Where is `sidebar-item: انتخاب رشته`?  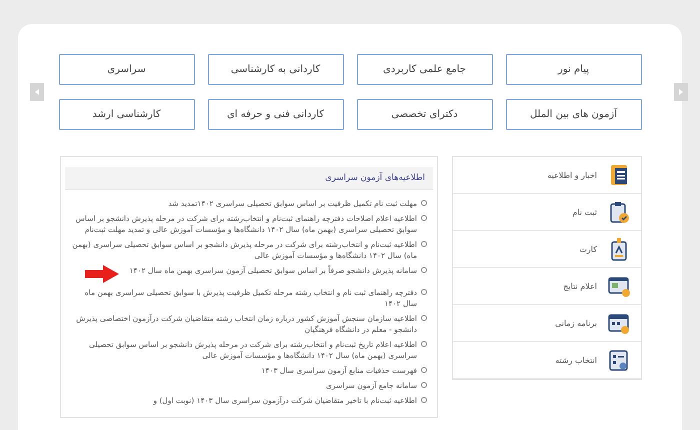
sidebar-item: انتخاب رشته is located at coordinates (547, 360).